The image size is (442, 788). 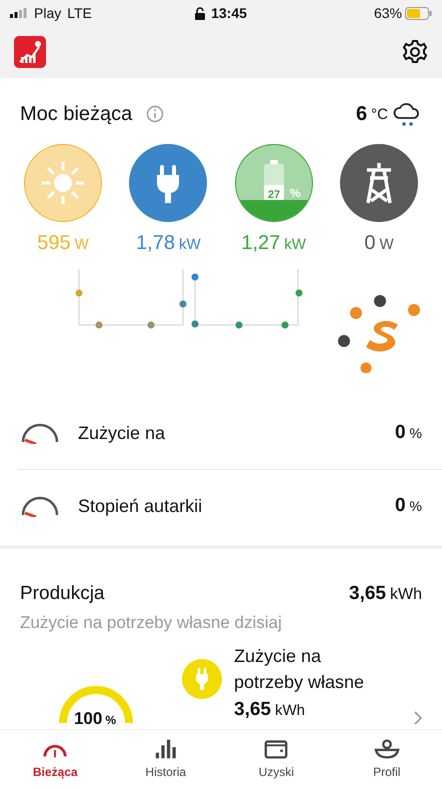 I want to click on rain-cloud-icon, so click(x=407, y=114).